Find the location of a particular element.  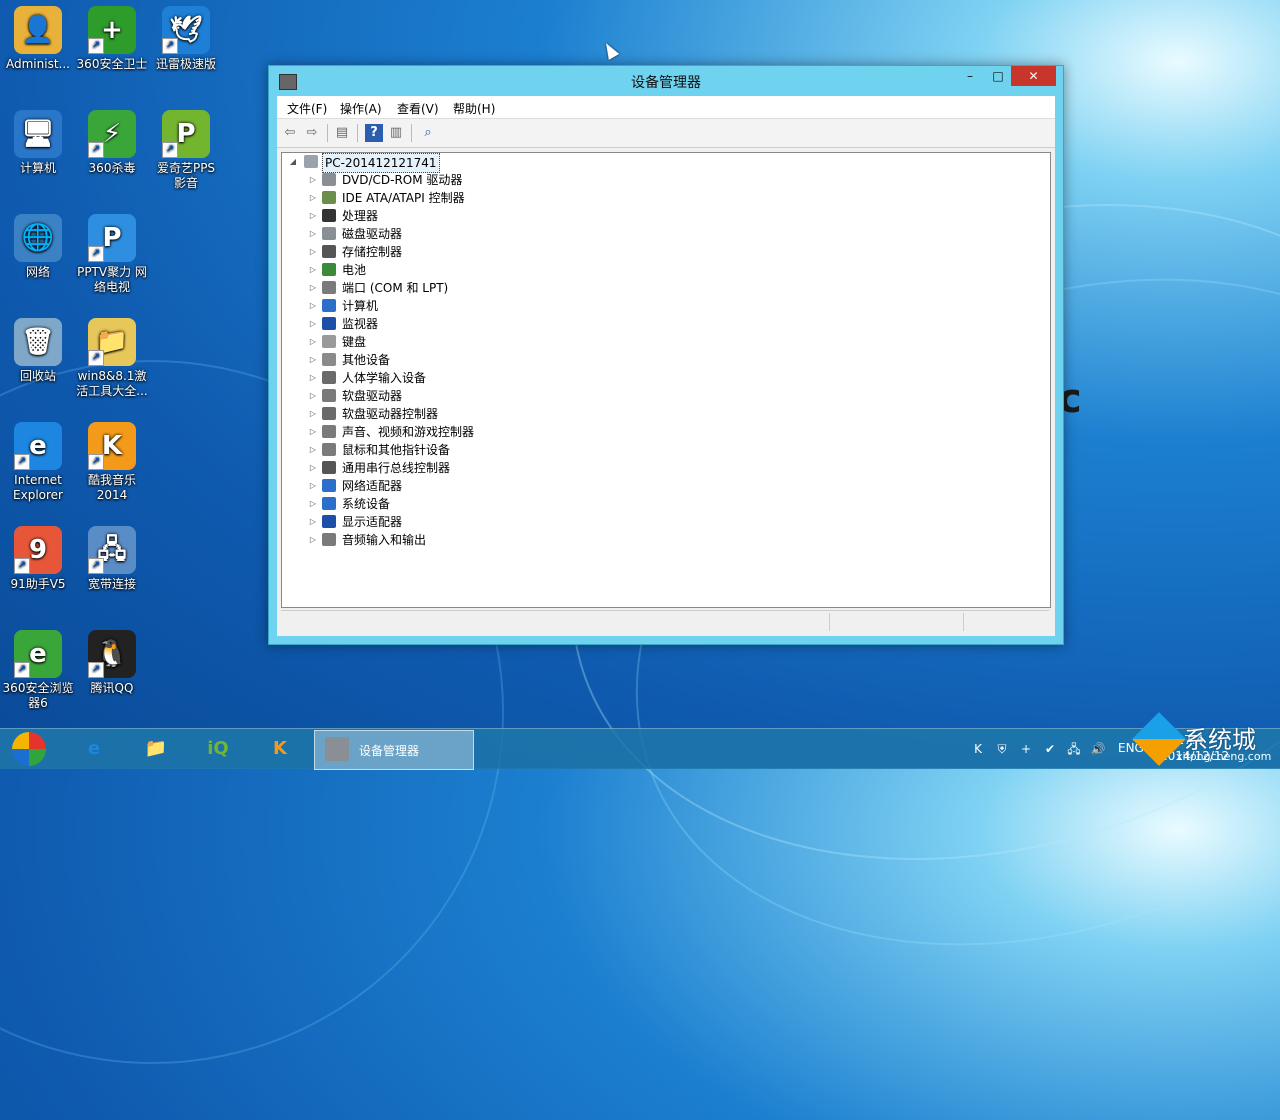

window-title: 设备管理器 is located at coordinates (666, 83).